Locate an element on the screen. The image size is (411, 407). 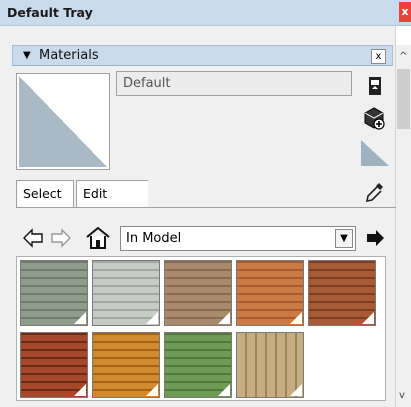
tray-title-bar: Default Tray x is located at coordinates (205, 13).